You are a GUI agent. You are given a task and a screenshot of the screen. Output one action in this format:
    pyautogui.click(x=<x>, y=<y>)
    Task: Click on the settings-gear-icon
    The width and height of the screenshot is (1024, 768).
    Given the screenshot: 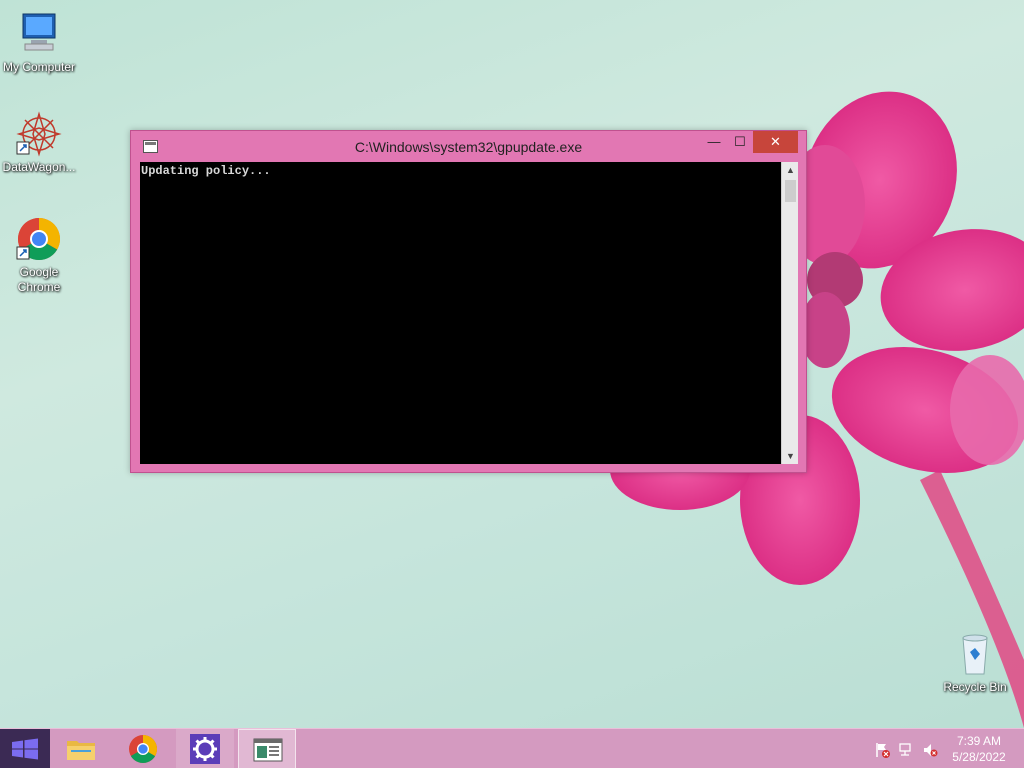 What is the action you would take?
    pyautogui.click(x=205, y=749)
    